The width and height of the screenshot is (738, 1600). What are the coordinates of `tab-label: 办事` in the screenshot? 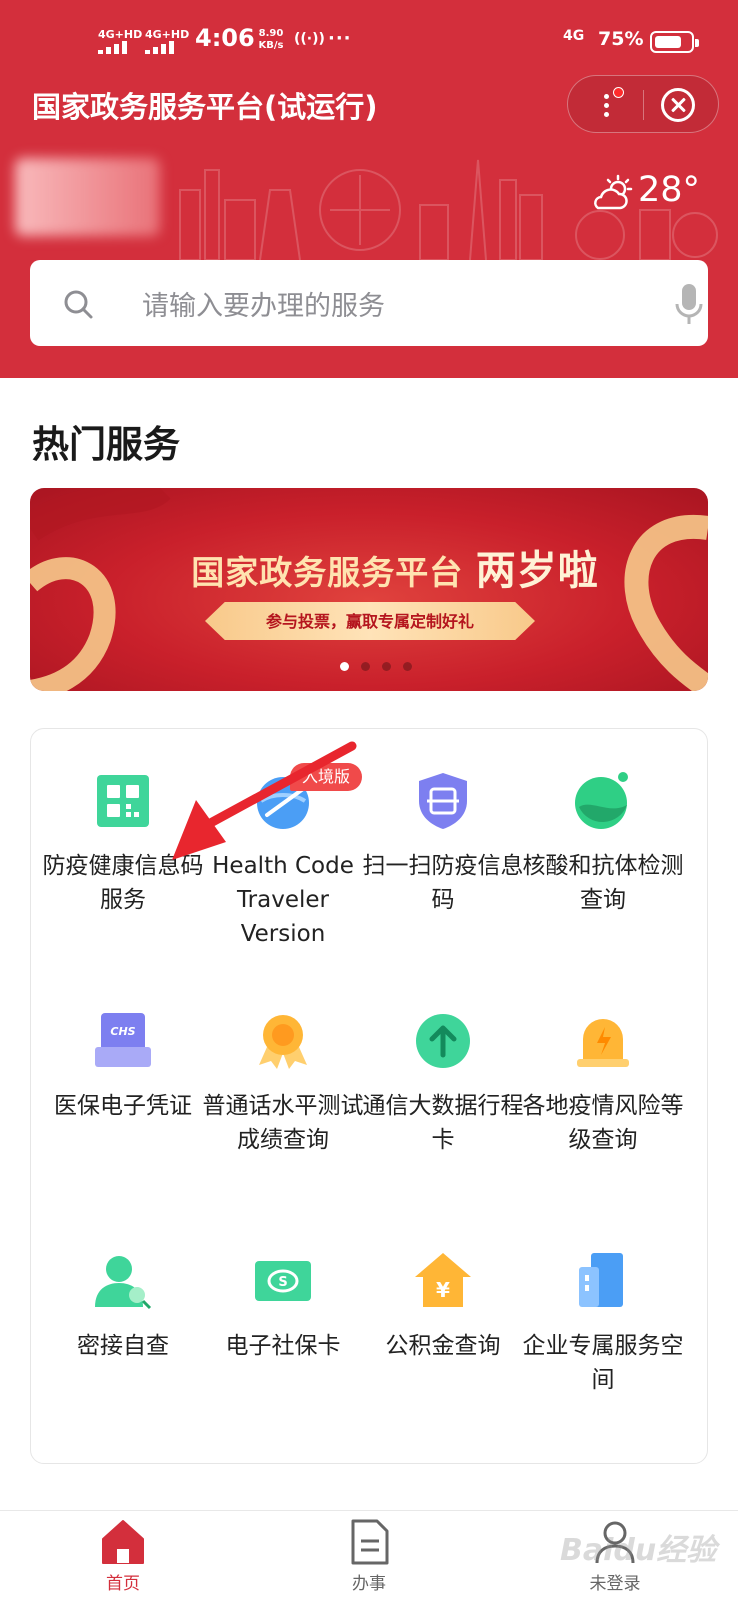 It's located at (369, 1584).